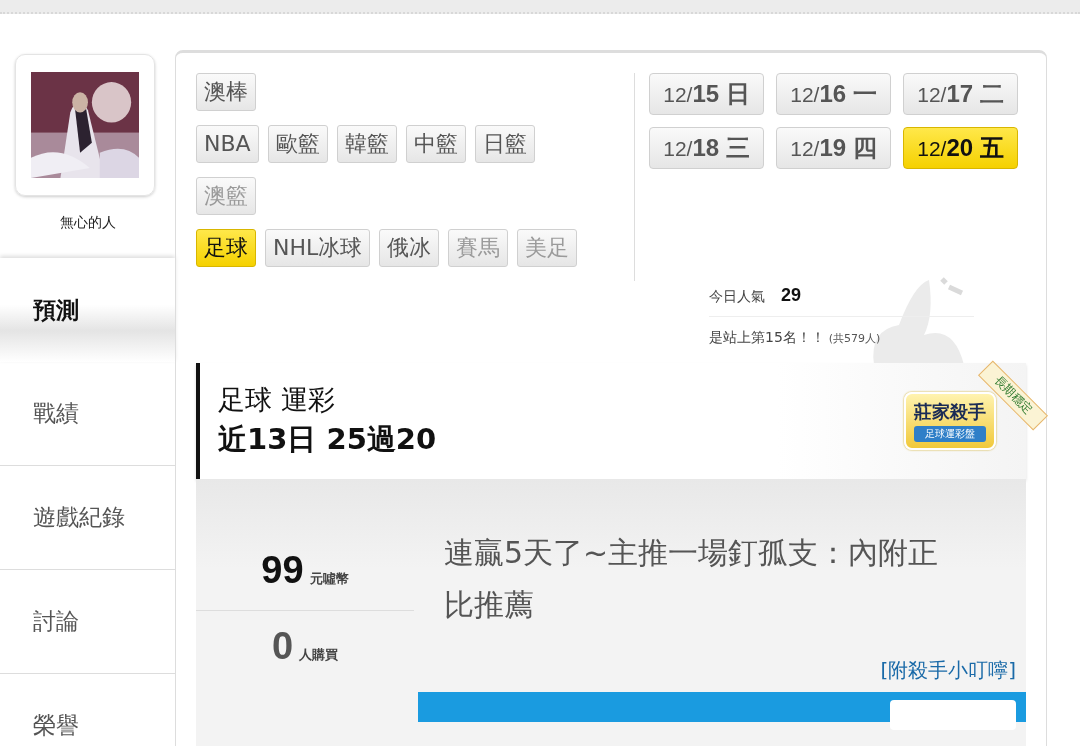 This screenshot has height=746, width=1080. Describe the element at coordinates (791, 295) in the screenshot. I see `popularity-count: 29` at that location.